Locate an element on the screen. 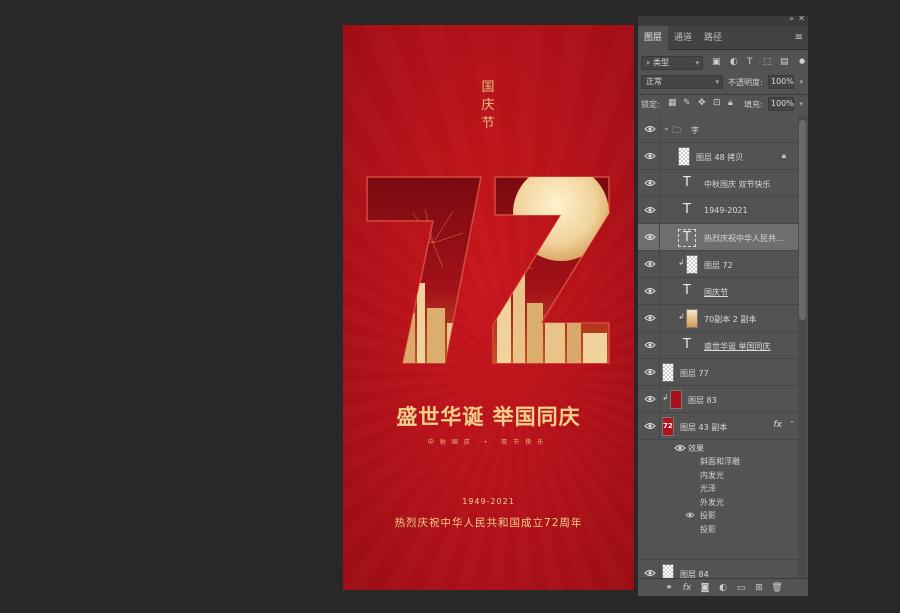 This screenshot has width=900, height=613. opacity-input: 100% ▾ is located at coordinates (785, 82).